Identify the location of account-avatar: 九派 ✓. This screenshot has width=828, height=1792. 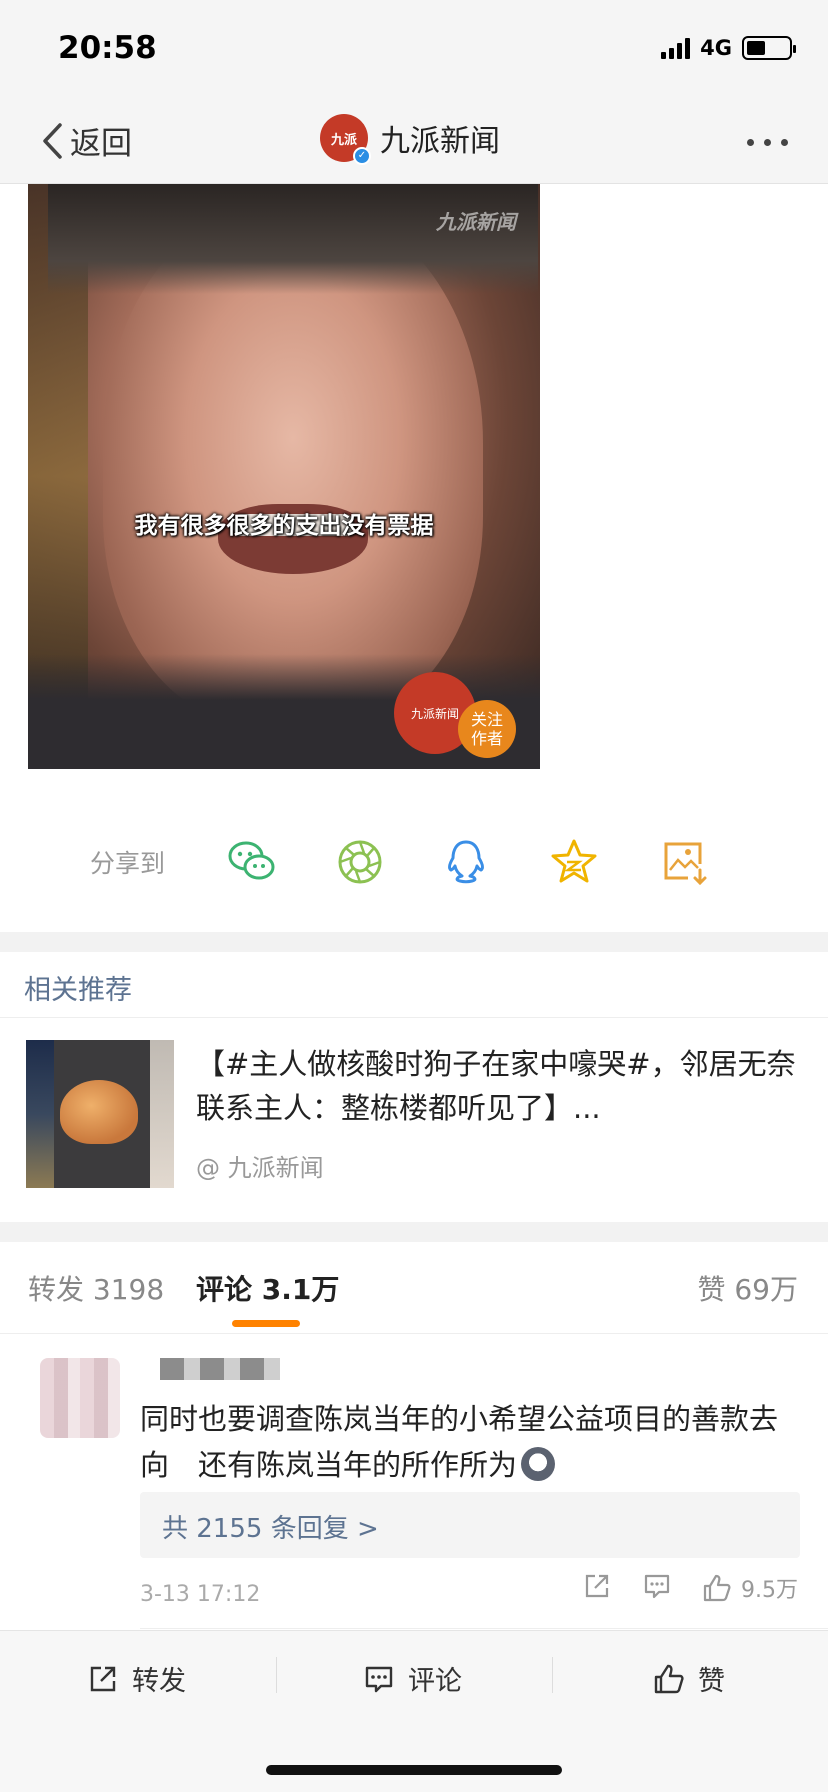
(345, 139).